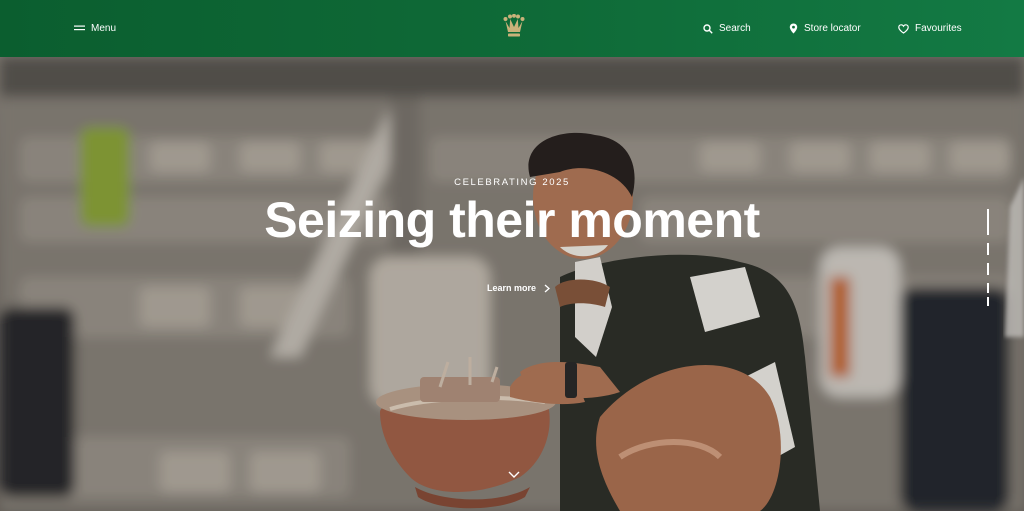  I want to click on menu-label: Menu, so click(104, 28).